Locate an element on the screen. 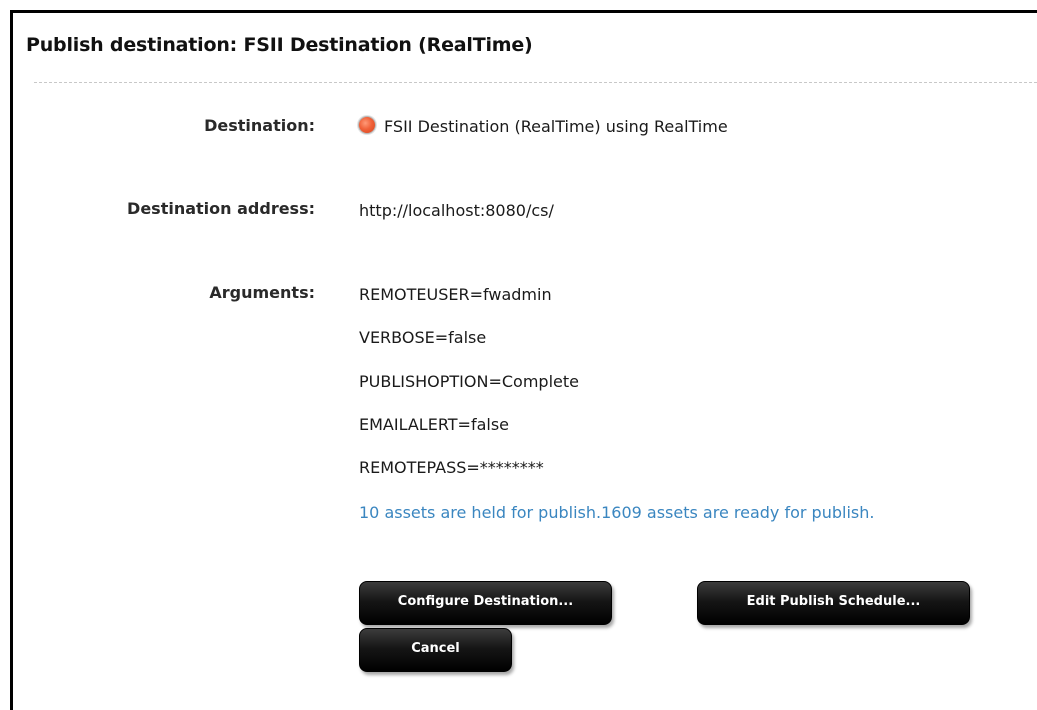 This screenshot has width=1037, height=710. destination-label: Destination: is located at coordinates (259, 125).